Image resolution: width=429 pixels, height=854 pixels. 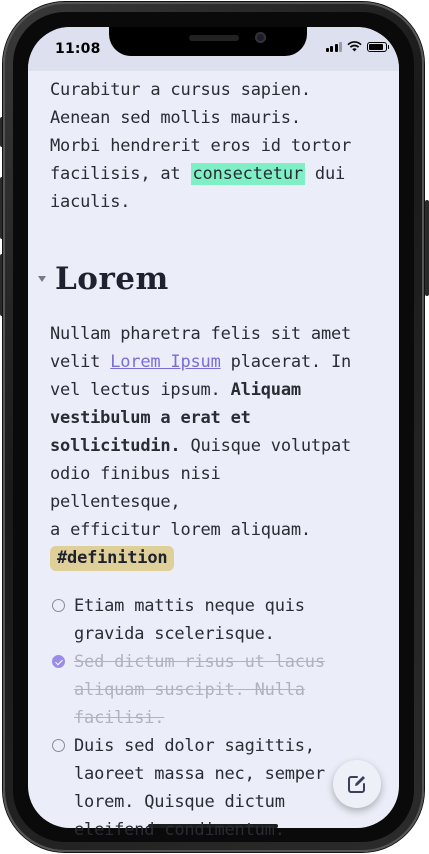 I want to click on task-text: lorem. Quisque dictum, so click(x=179, y=802).